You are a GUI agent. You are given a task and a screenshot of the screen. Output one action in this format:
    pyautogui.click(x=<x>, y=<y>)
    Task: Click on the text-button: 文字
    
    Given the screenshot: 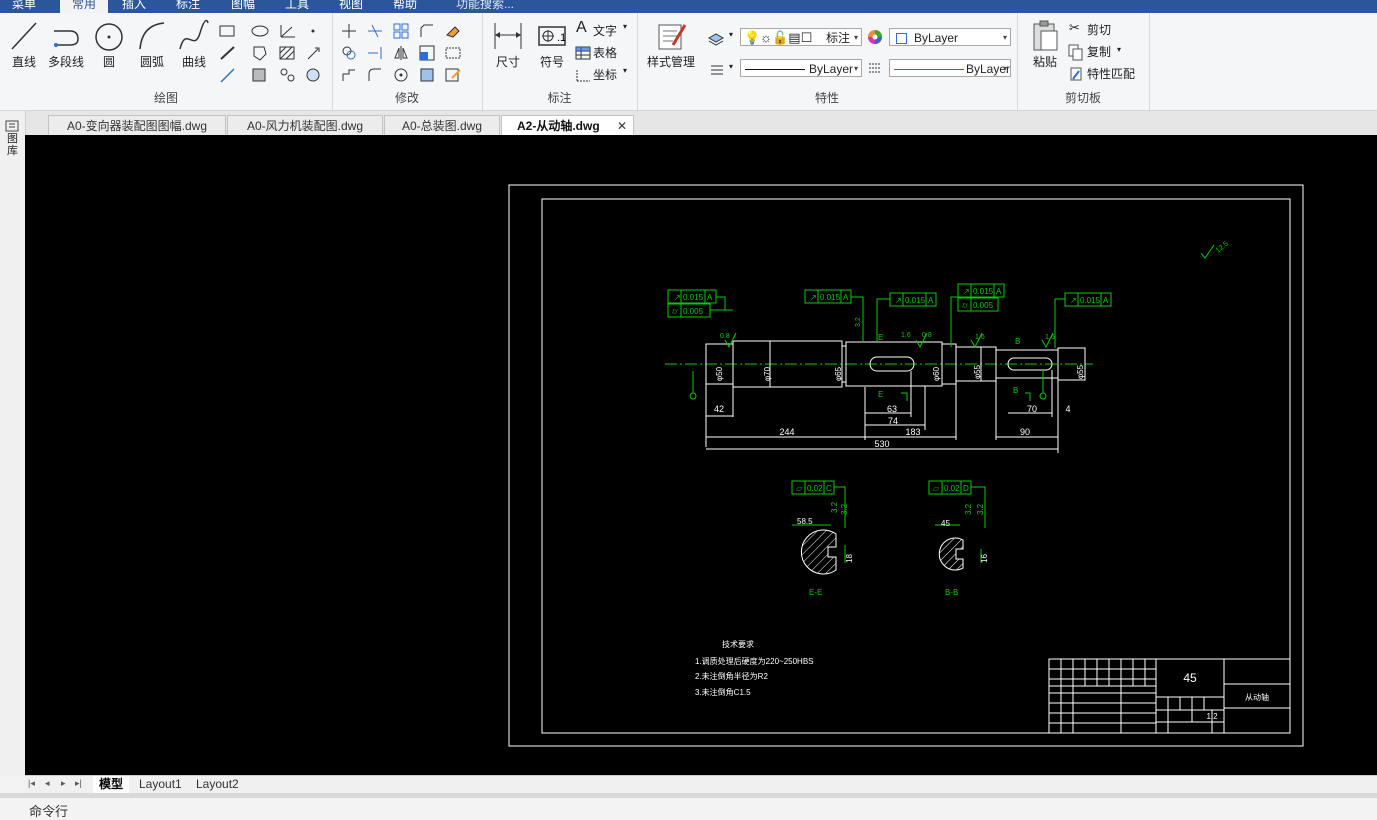 What is the action you would take?
    pyautogui.click(x=605, y=30)
    